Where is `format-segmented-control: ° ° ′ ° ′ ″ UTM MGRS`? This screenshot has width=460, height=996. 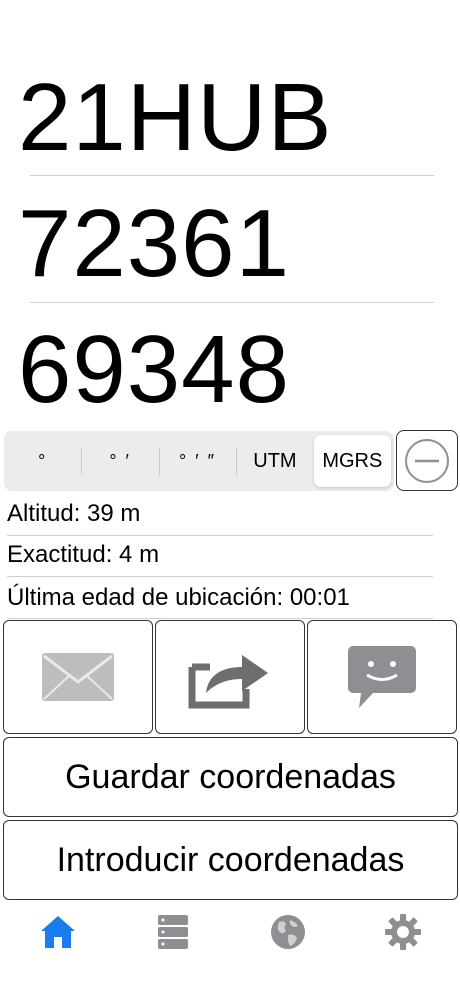 format-segmented-control: ° ° ′ ° ′ ″ UTM MGRS is located at coordinates (199, 461).